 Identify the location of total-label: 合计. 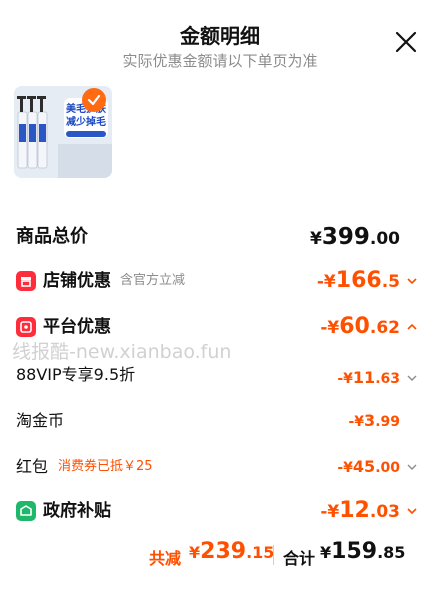
(299, 558).